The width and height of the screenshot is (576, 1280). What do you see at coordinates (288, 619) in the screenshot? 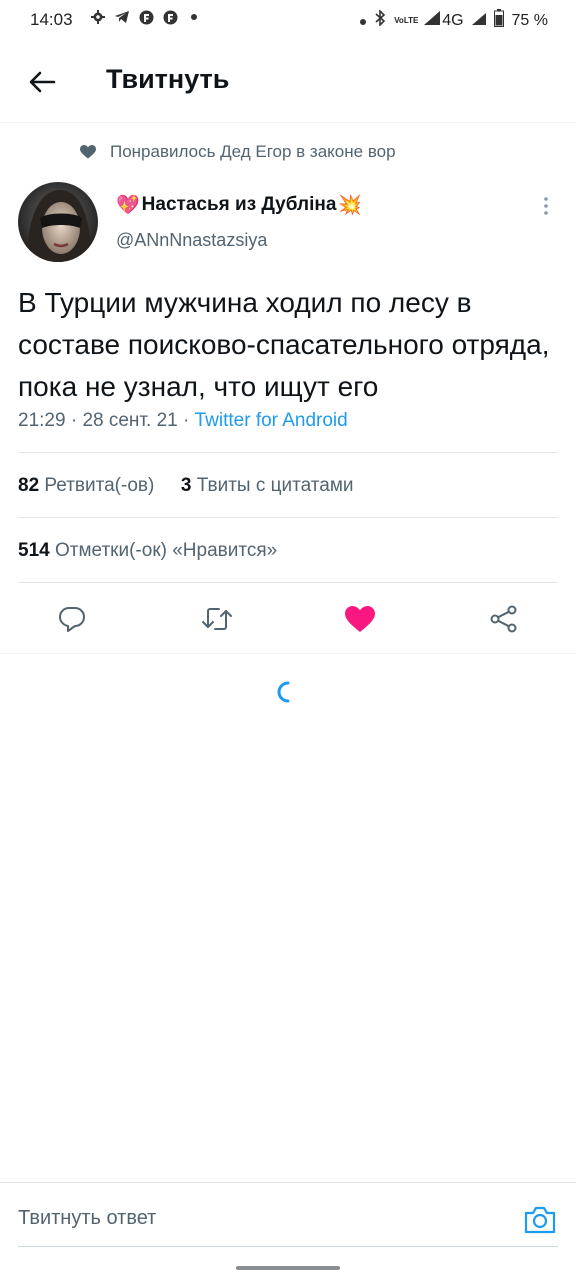
I see `tweet-actions` at bounding box center [288, 619].